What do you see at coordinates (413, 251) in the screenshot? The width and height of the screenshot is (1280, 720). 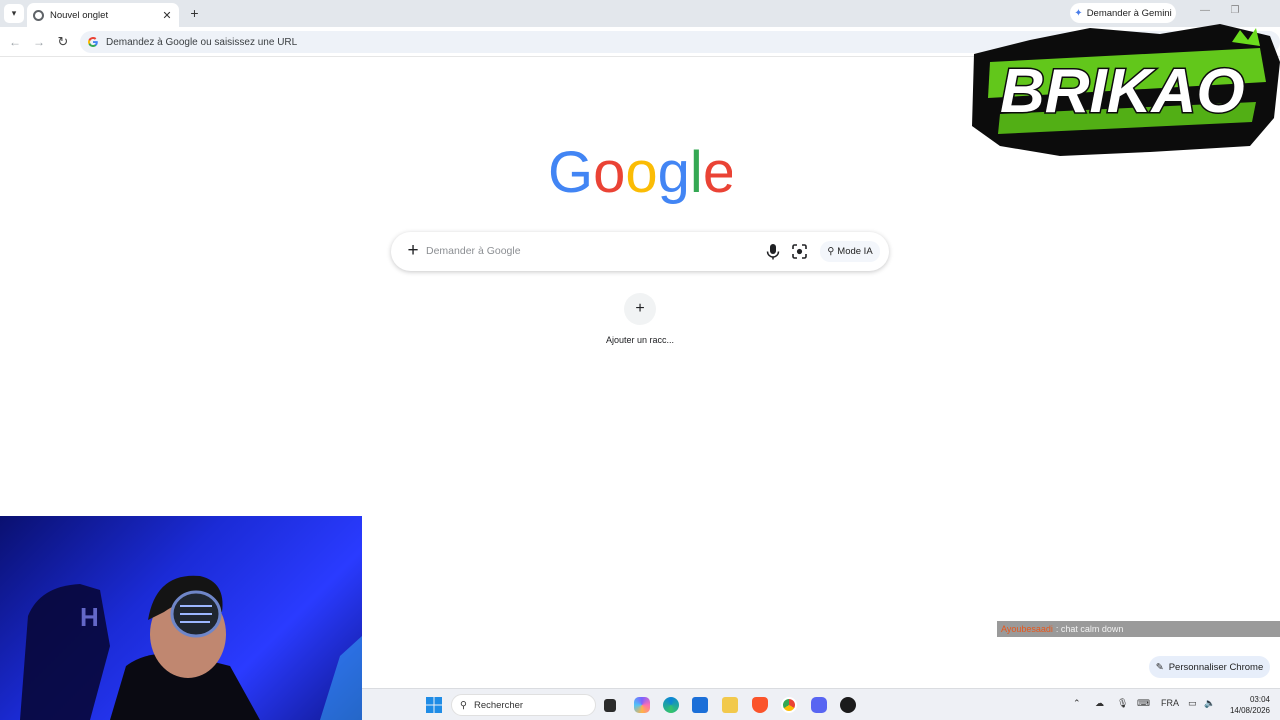 I see `add-files-icon: +` at bounding box center [413, 251].